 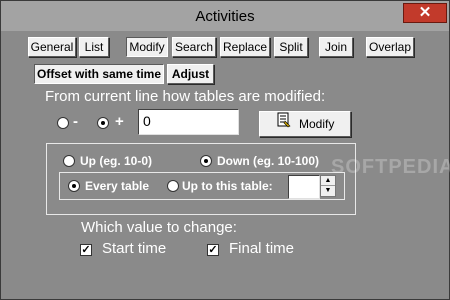 What do you see at coordinates (159, 227) in the screenshot?
I see `which-value-heading: Which value to change:` at bounding box center [159, 227].